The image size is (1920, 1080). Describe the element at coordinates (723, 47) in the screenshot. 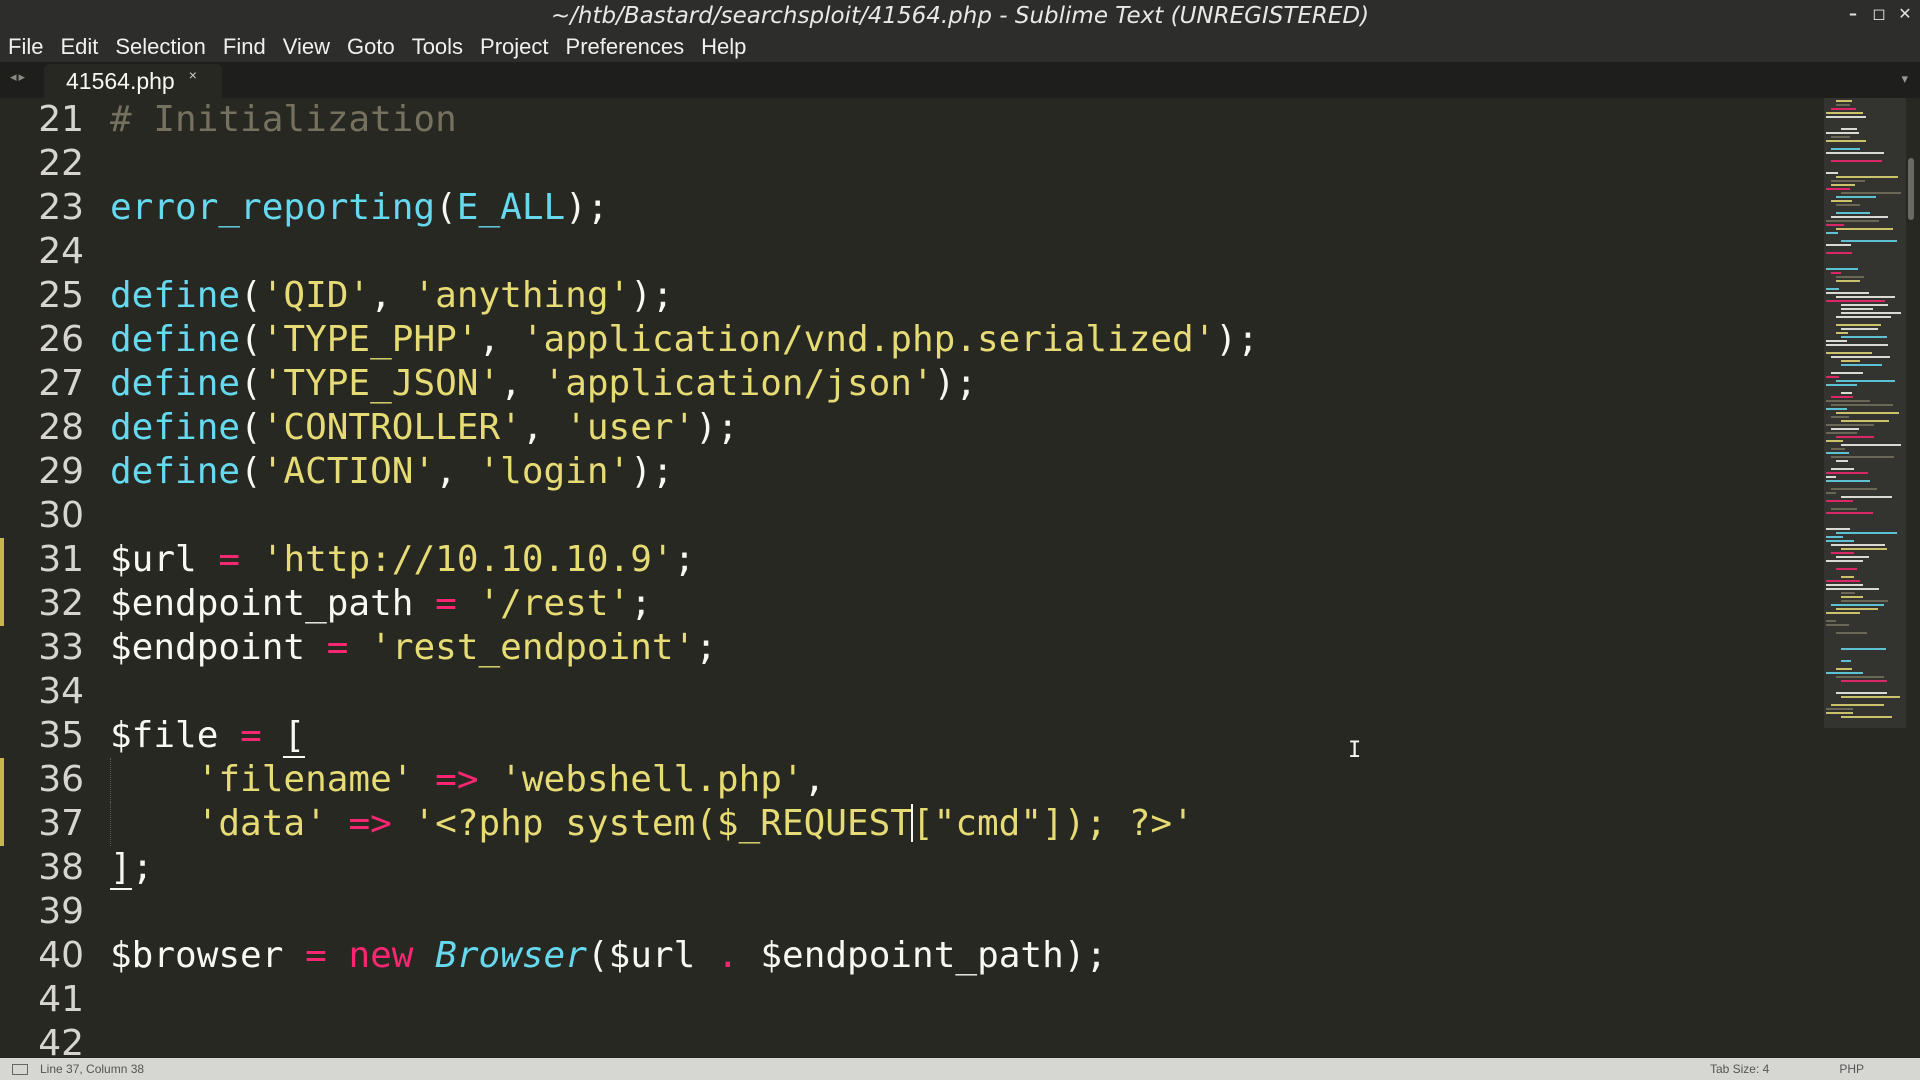

I see `menu-help: Help` at that location.